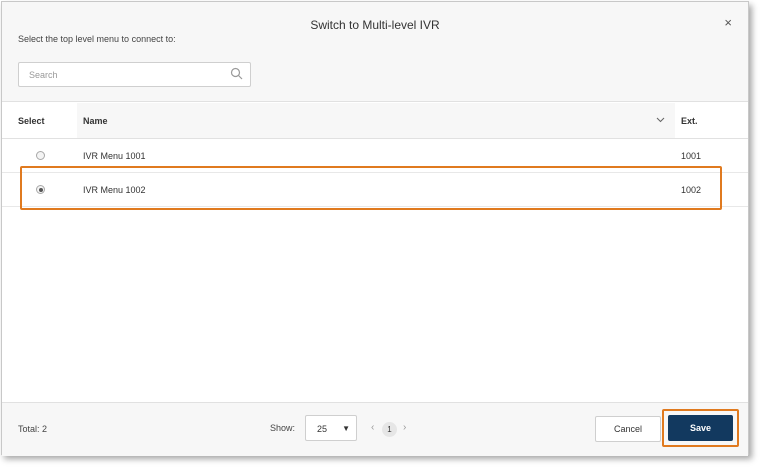 This screenshot has width=764, height=467. I want to click on column-header-name: Name, so click(95, 121).